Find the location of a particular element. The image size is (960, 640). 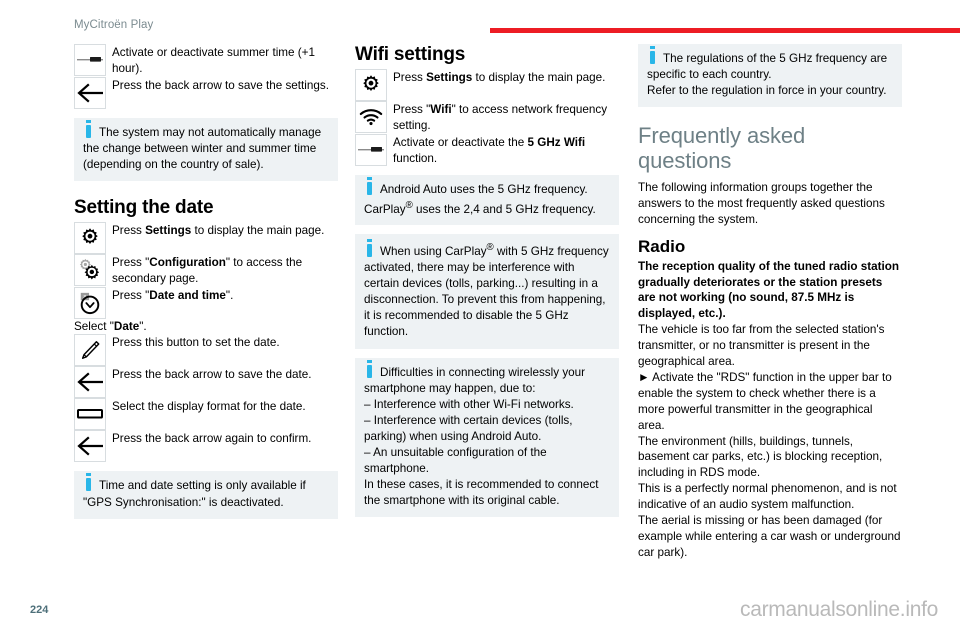

instruction-text: Press the back arrow to save the date. is located at coordinates (212, 375).